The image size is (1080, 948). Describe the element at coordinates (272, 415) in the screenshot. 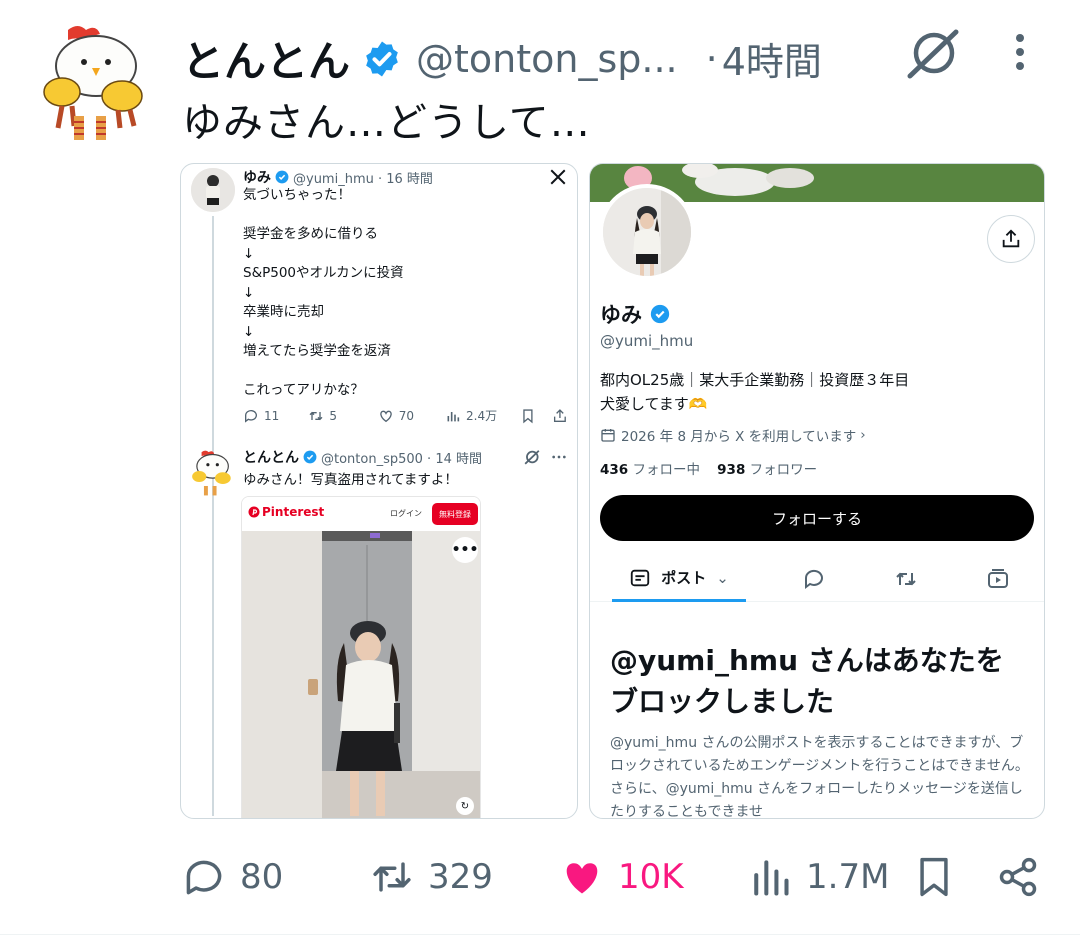

I see `reply-count: 11` at that location.